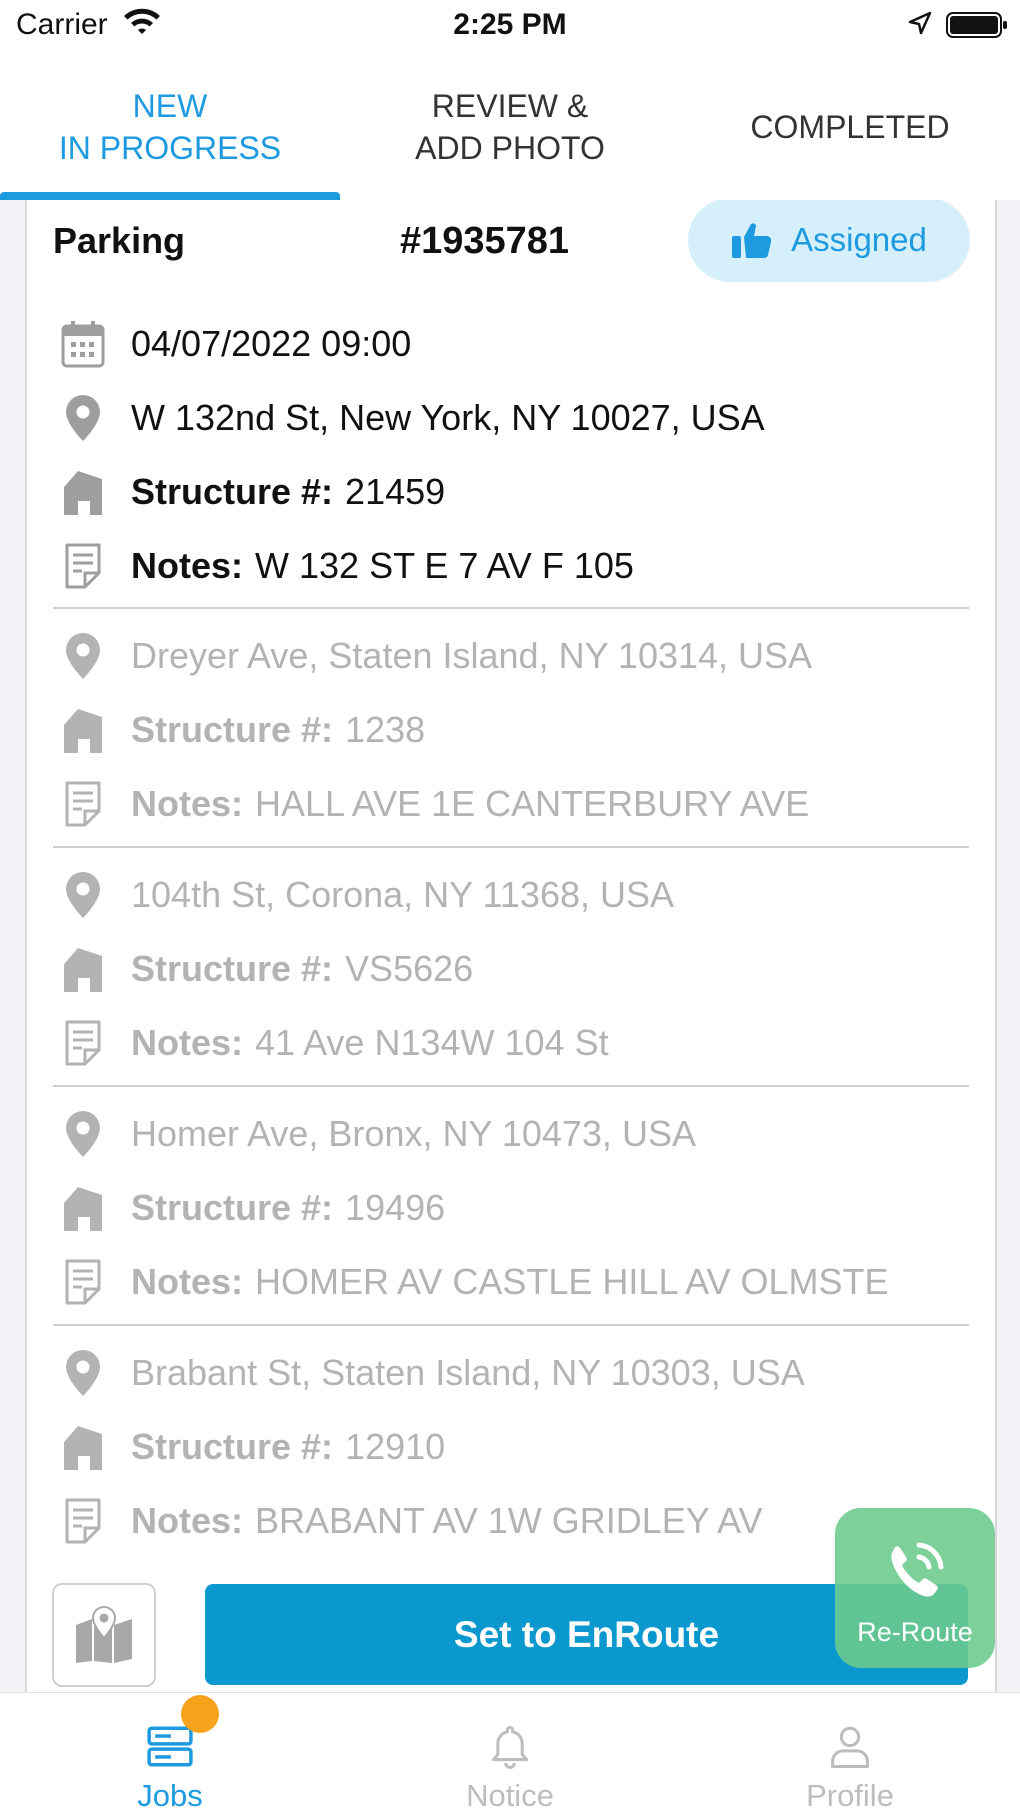  Describe the element at coordinates (83, 344) in the screenshot. I see `calendar-icon` at that location.